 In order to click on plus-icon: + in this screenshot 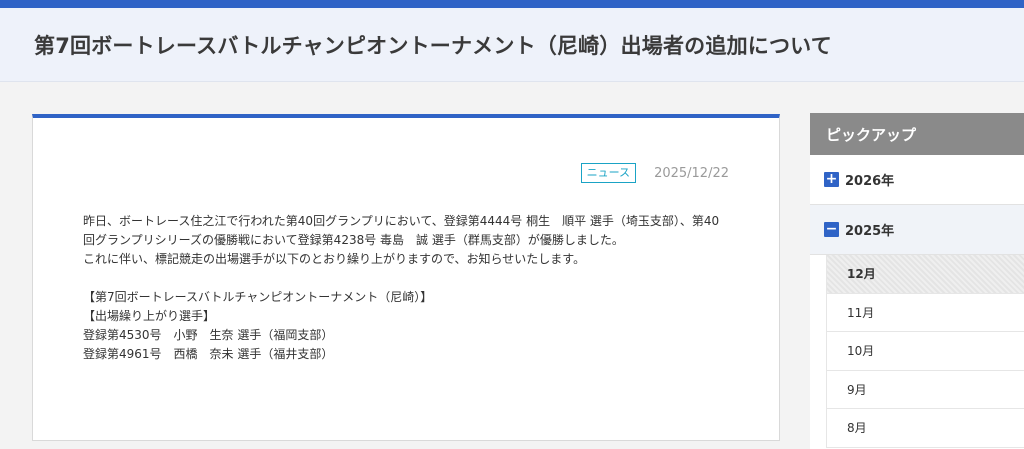, I will do `click(831, 179)`.